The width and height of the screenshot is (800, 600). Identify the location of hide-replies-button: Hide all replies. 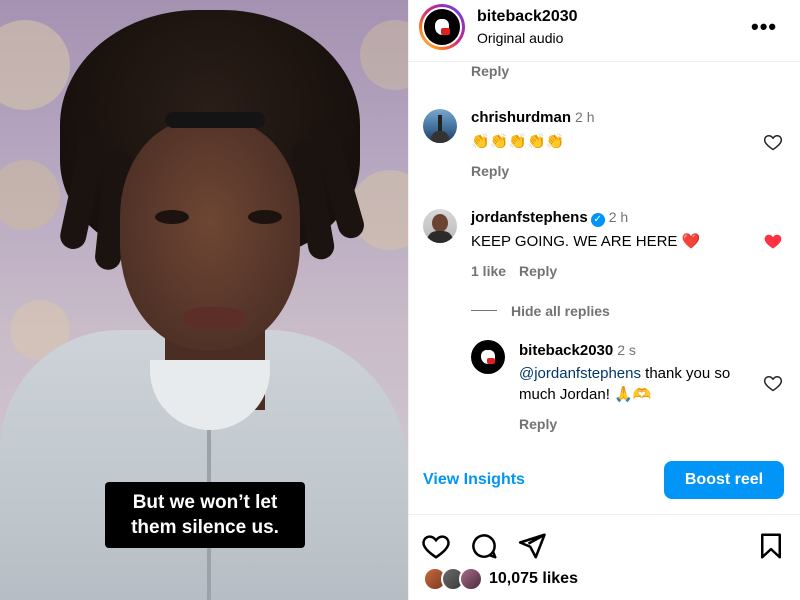
(560, 311).